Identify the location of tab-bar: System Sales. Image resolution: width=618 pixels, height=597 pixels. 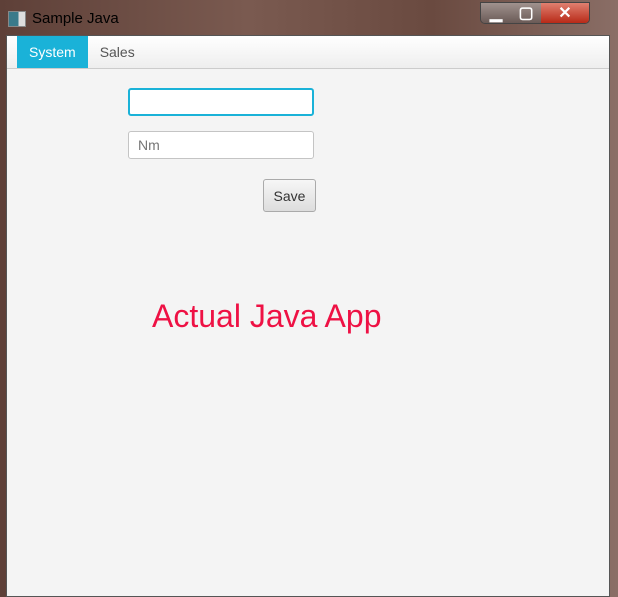
(308, 52).